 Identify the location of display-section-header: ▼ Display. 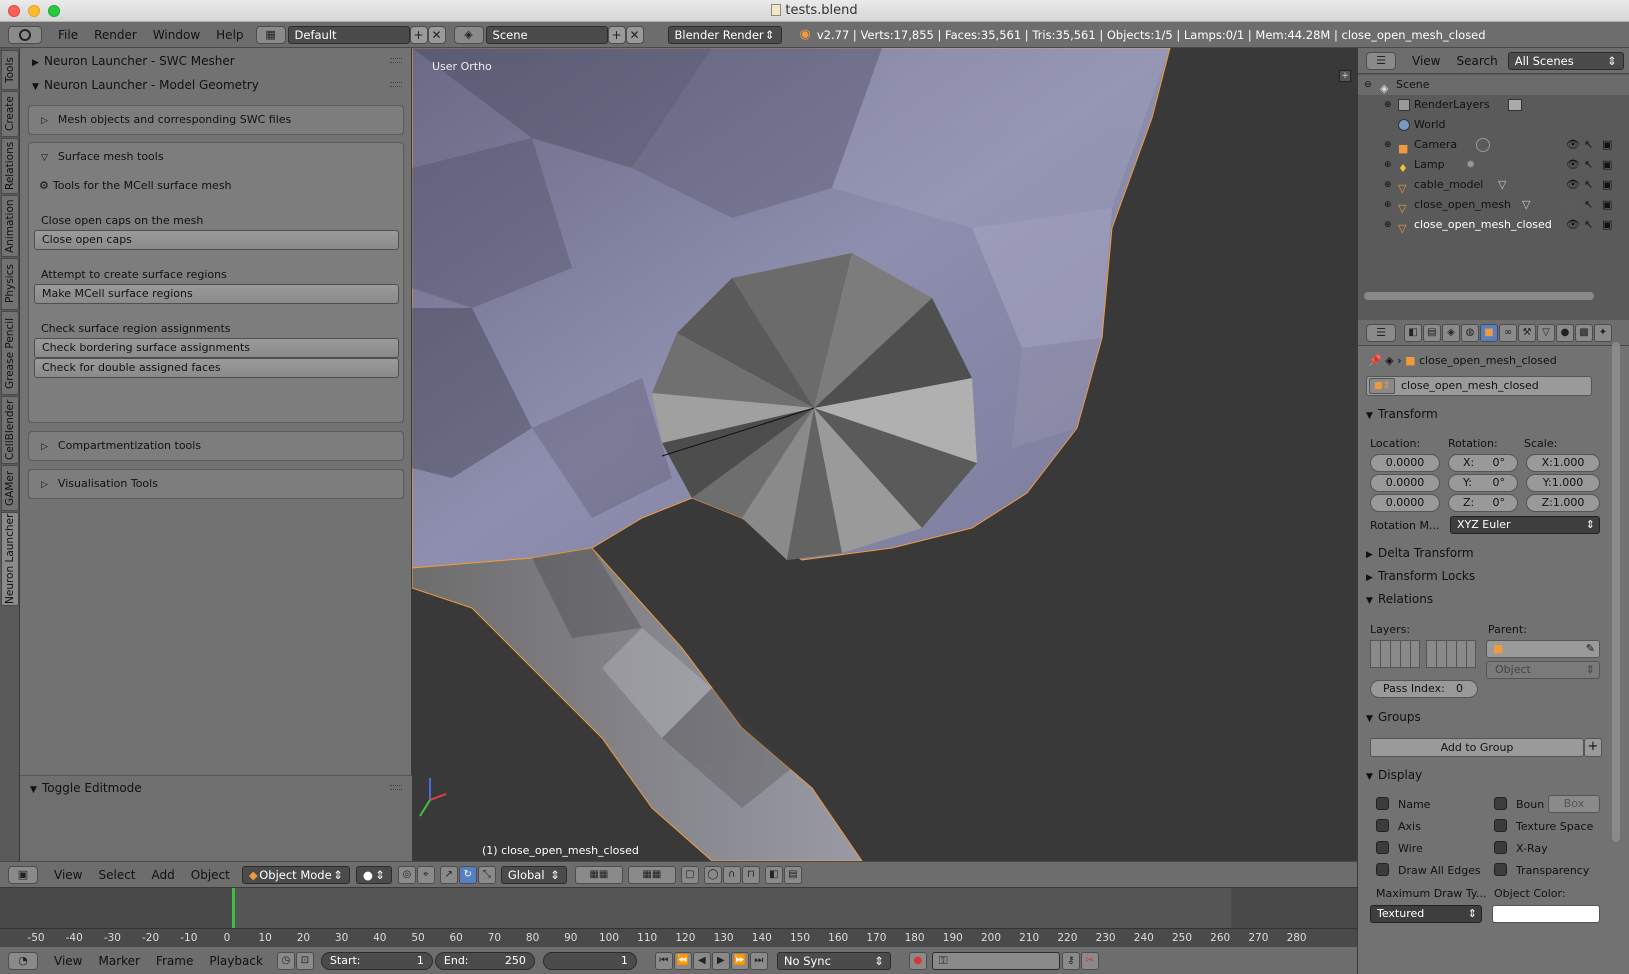
(1486, 775).